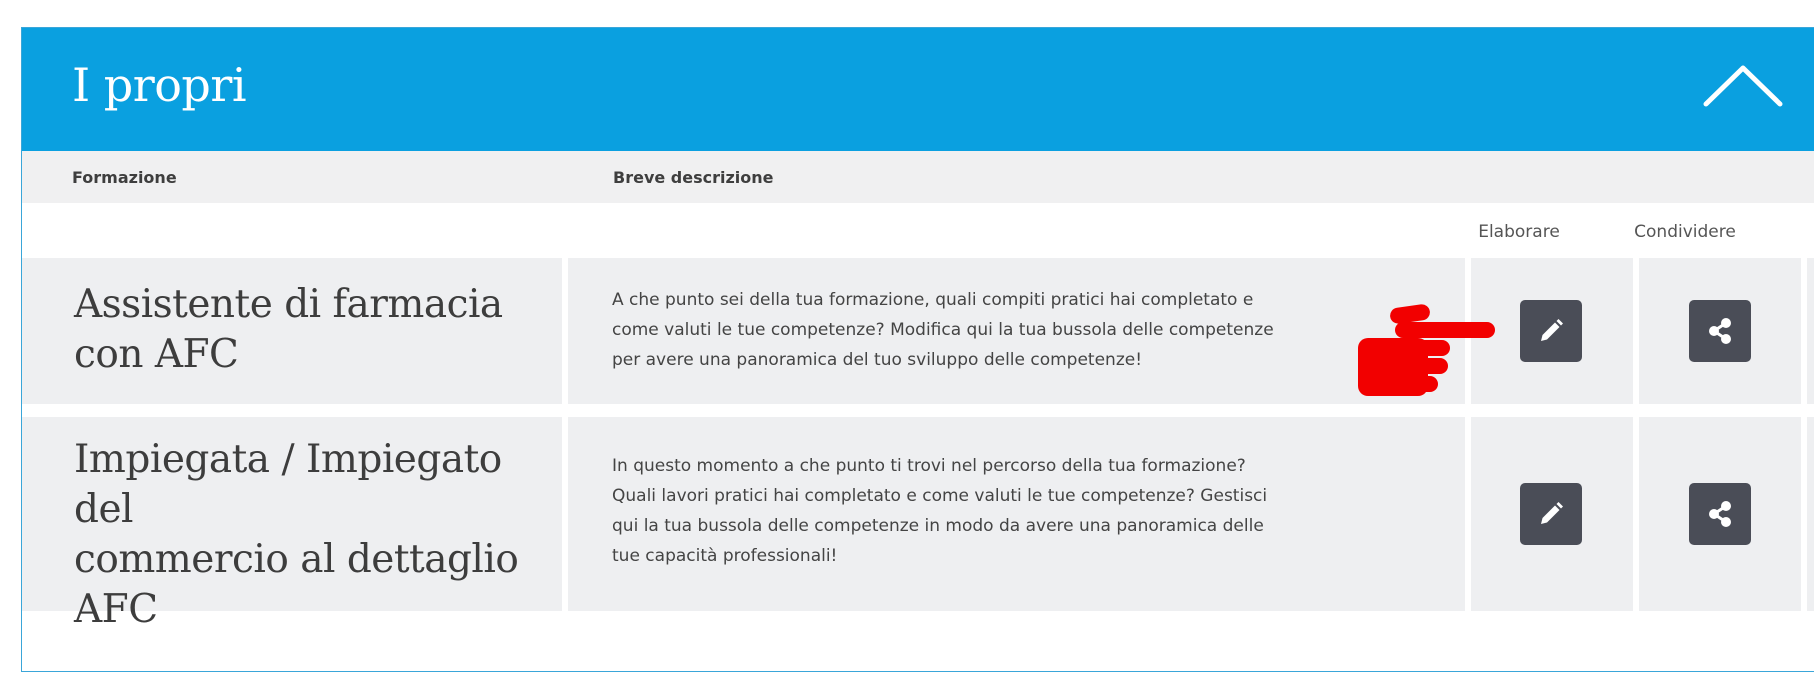  What do you see at coordinates (296, 559) in the screenshot?
I see `training-title-line: commercio al dettaglio` at bounding box center [296, 559].